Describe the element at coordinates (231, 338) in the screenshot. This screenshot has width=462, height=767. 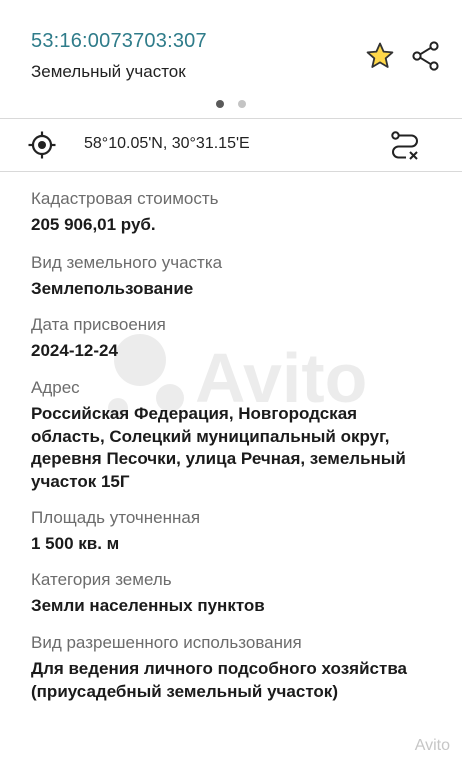
I see `field-assign-date: Дата присвоения 2024-12-24` at that location.